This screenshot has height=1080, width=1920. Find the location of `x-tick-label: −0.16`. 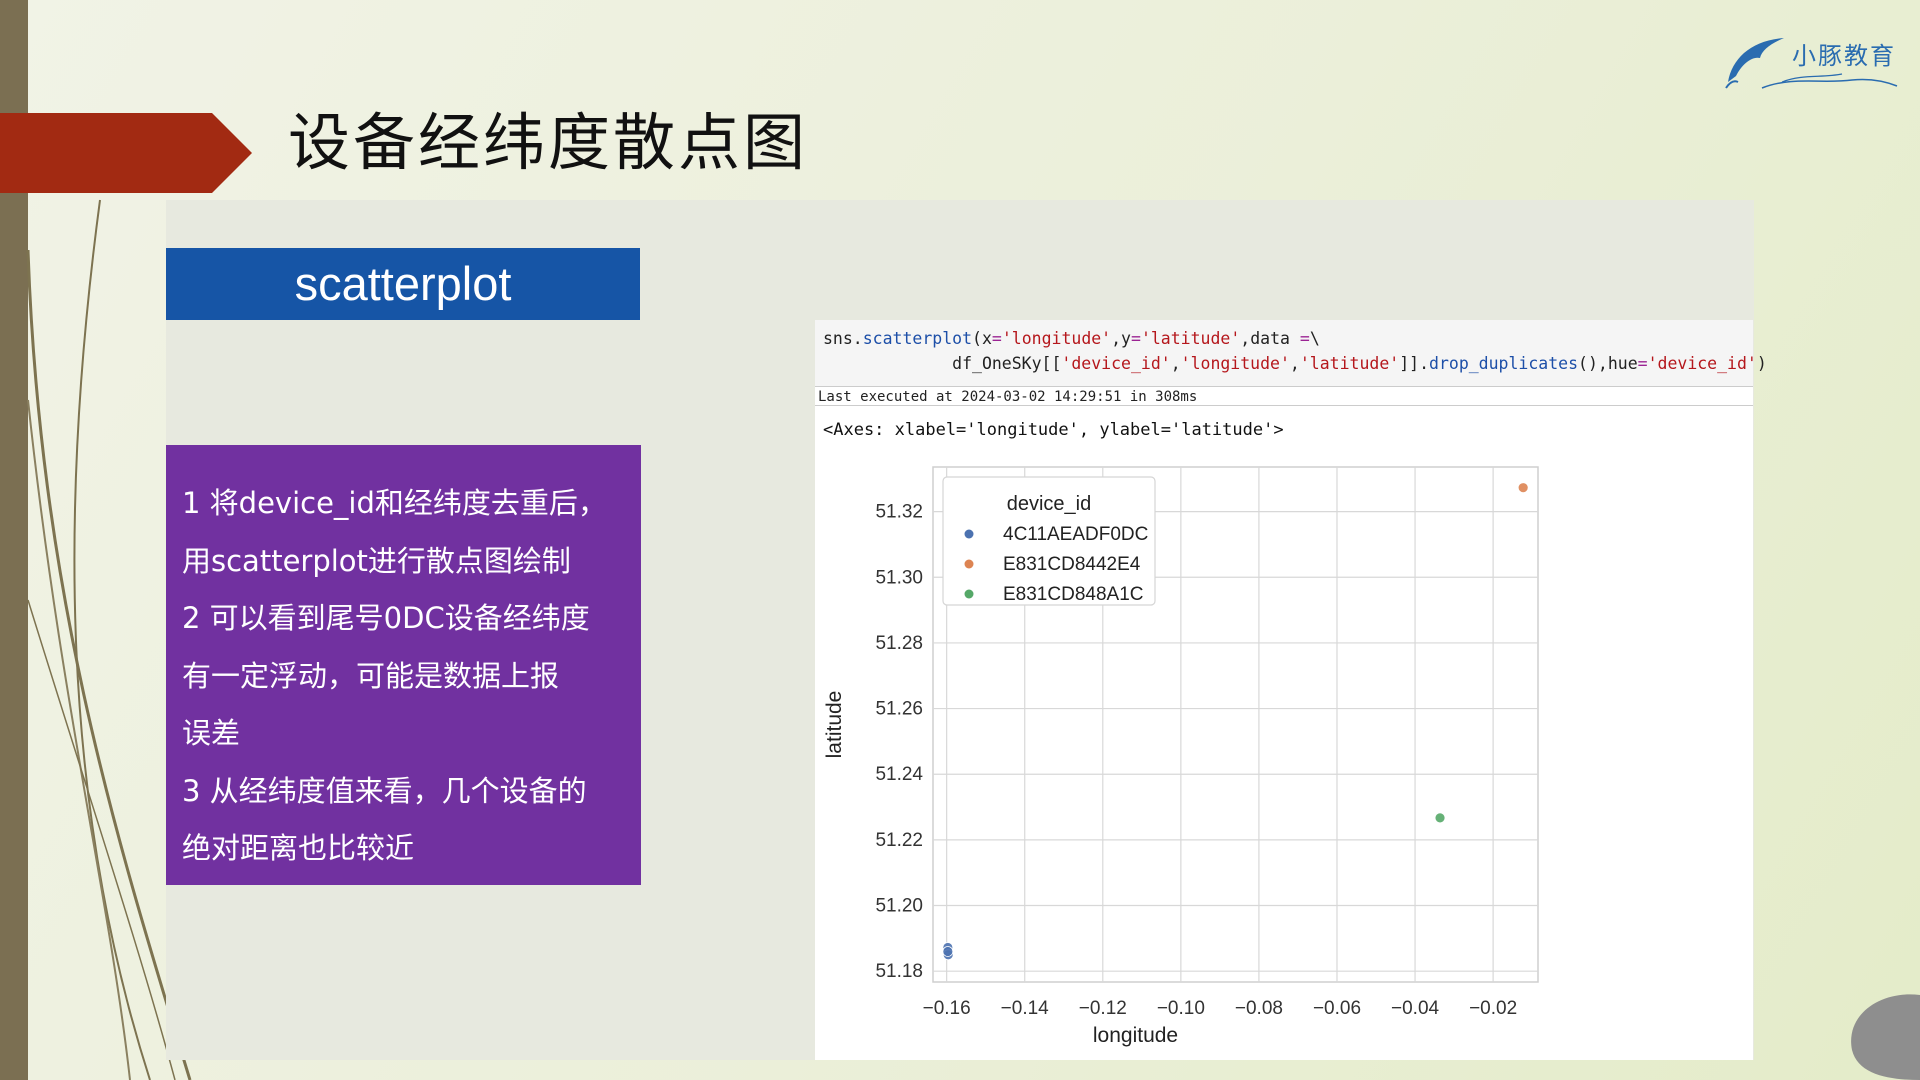

x-tick-label: −0.16 is located at coordinates (947, 1008).